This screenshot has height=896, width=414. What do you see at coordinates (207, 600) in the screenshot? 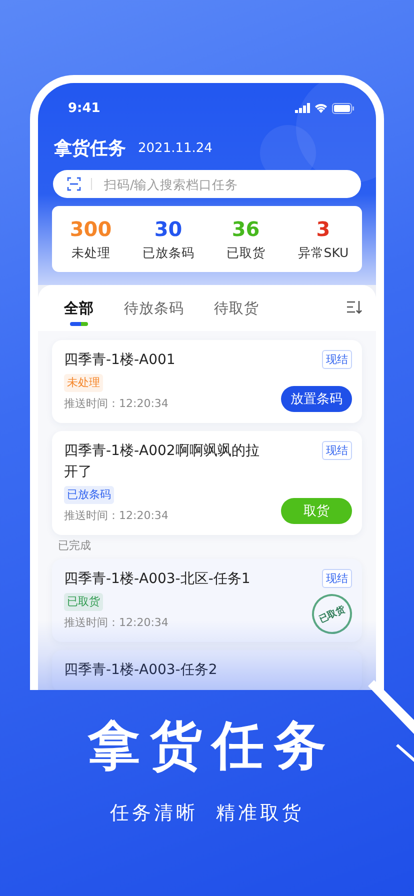
I see `task-card: 四季青-1楼-A003-北区-任务1 已取货 推送时间：12:20:34 现结 已取货` at bounding box center [207, 600].